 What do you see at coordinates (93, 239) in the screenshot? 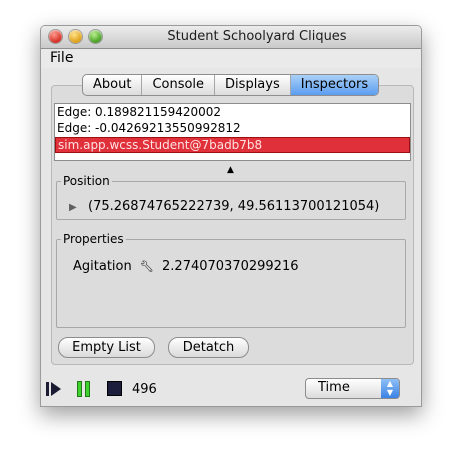
I see `properties-legend: Properties` at bounding box center [93, 239].